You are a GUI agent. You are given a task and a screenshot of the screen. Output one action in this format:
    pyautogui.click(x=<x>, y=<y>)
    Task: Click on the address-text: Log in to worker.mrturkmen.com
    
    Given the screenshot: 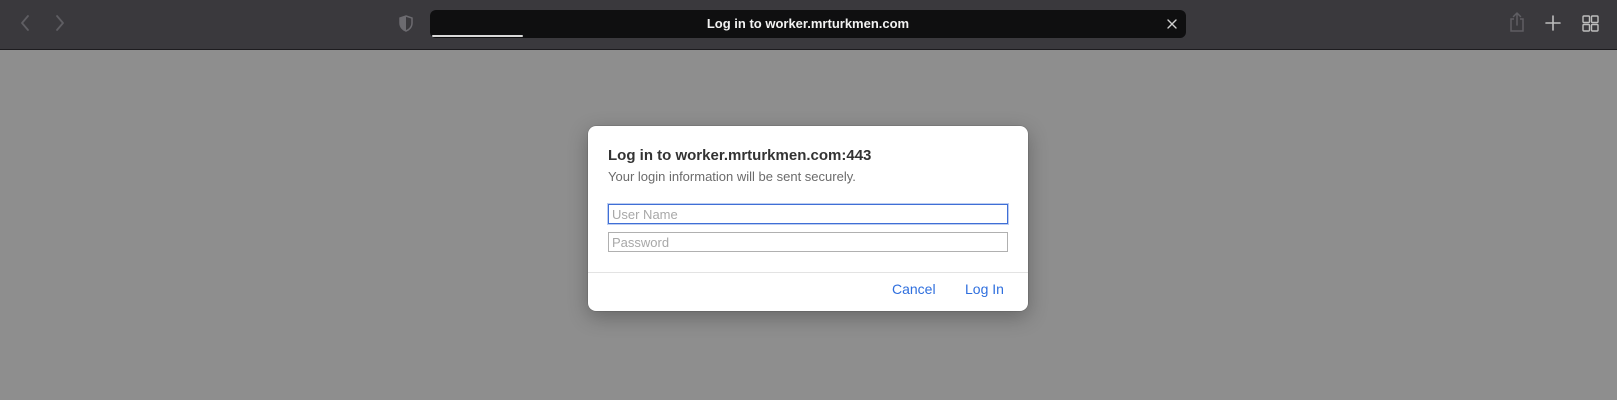 What is the action you would take?
    pyautogui.click(x=808, y=23)
    